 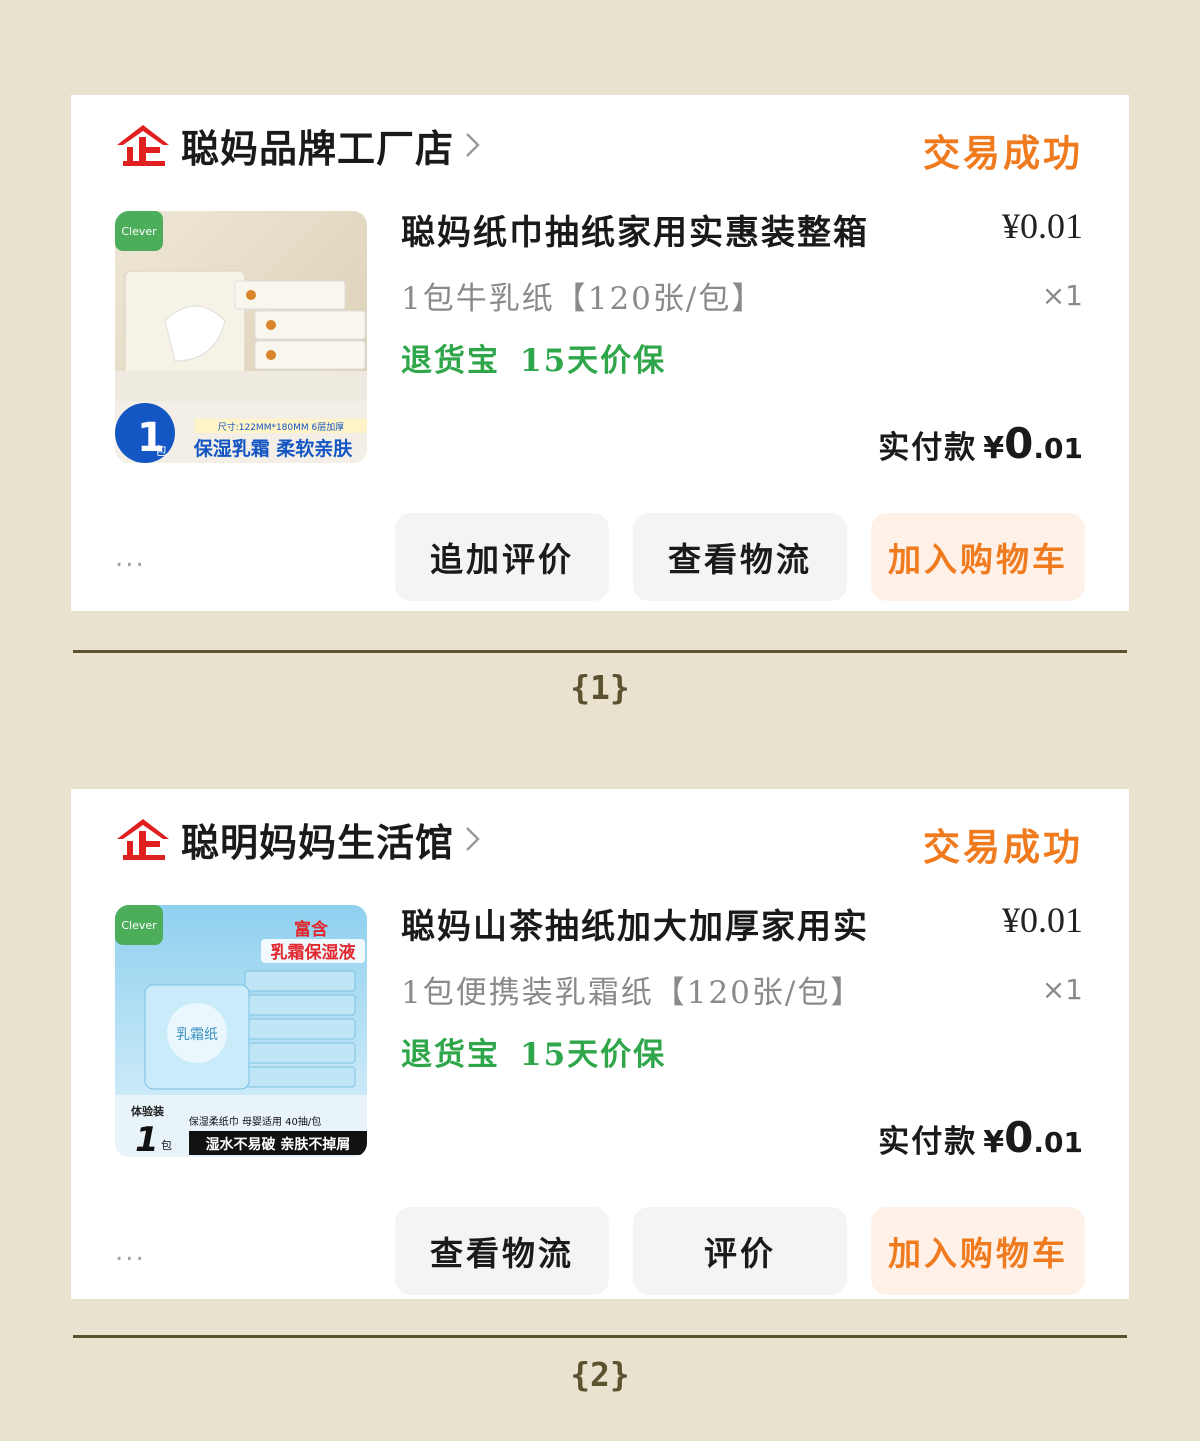 I want to click on svg-text: 保湿柔纸巾 母婴适用 40抽/包, so click(x=255, y=1121).